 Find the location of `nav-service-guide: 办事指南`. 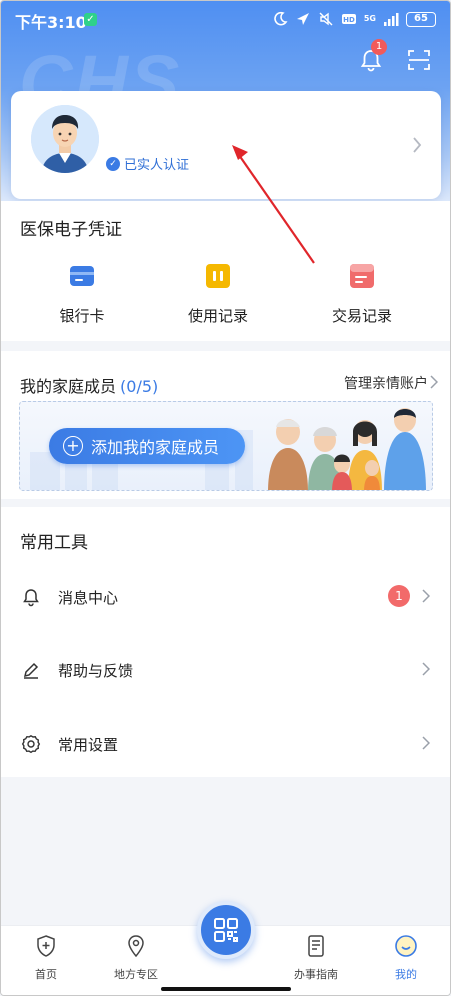

nav-service-guide: 办事指南 is located at coordinates (316, 958).